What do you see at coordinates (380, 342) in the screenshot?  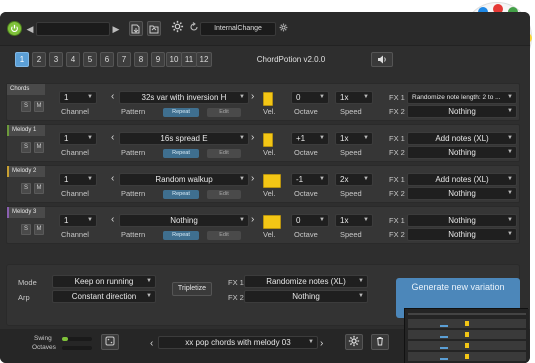 I see `delete-preset-button` at bounding box center [380, 342].